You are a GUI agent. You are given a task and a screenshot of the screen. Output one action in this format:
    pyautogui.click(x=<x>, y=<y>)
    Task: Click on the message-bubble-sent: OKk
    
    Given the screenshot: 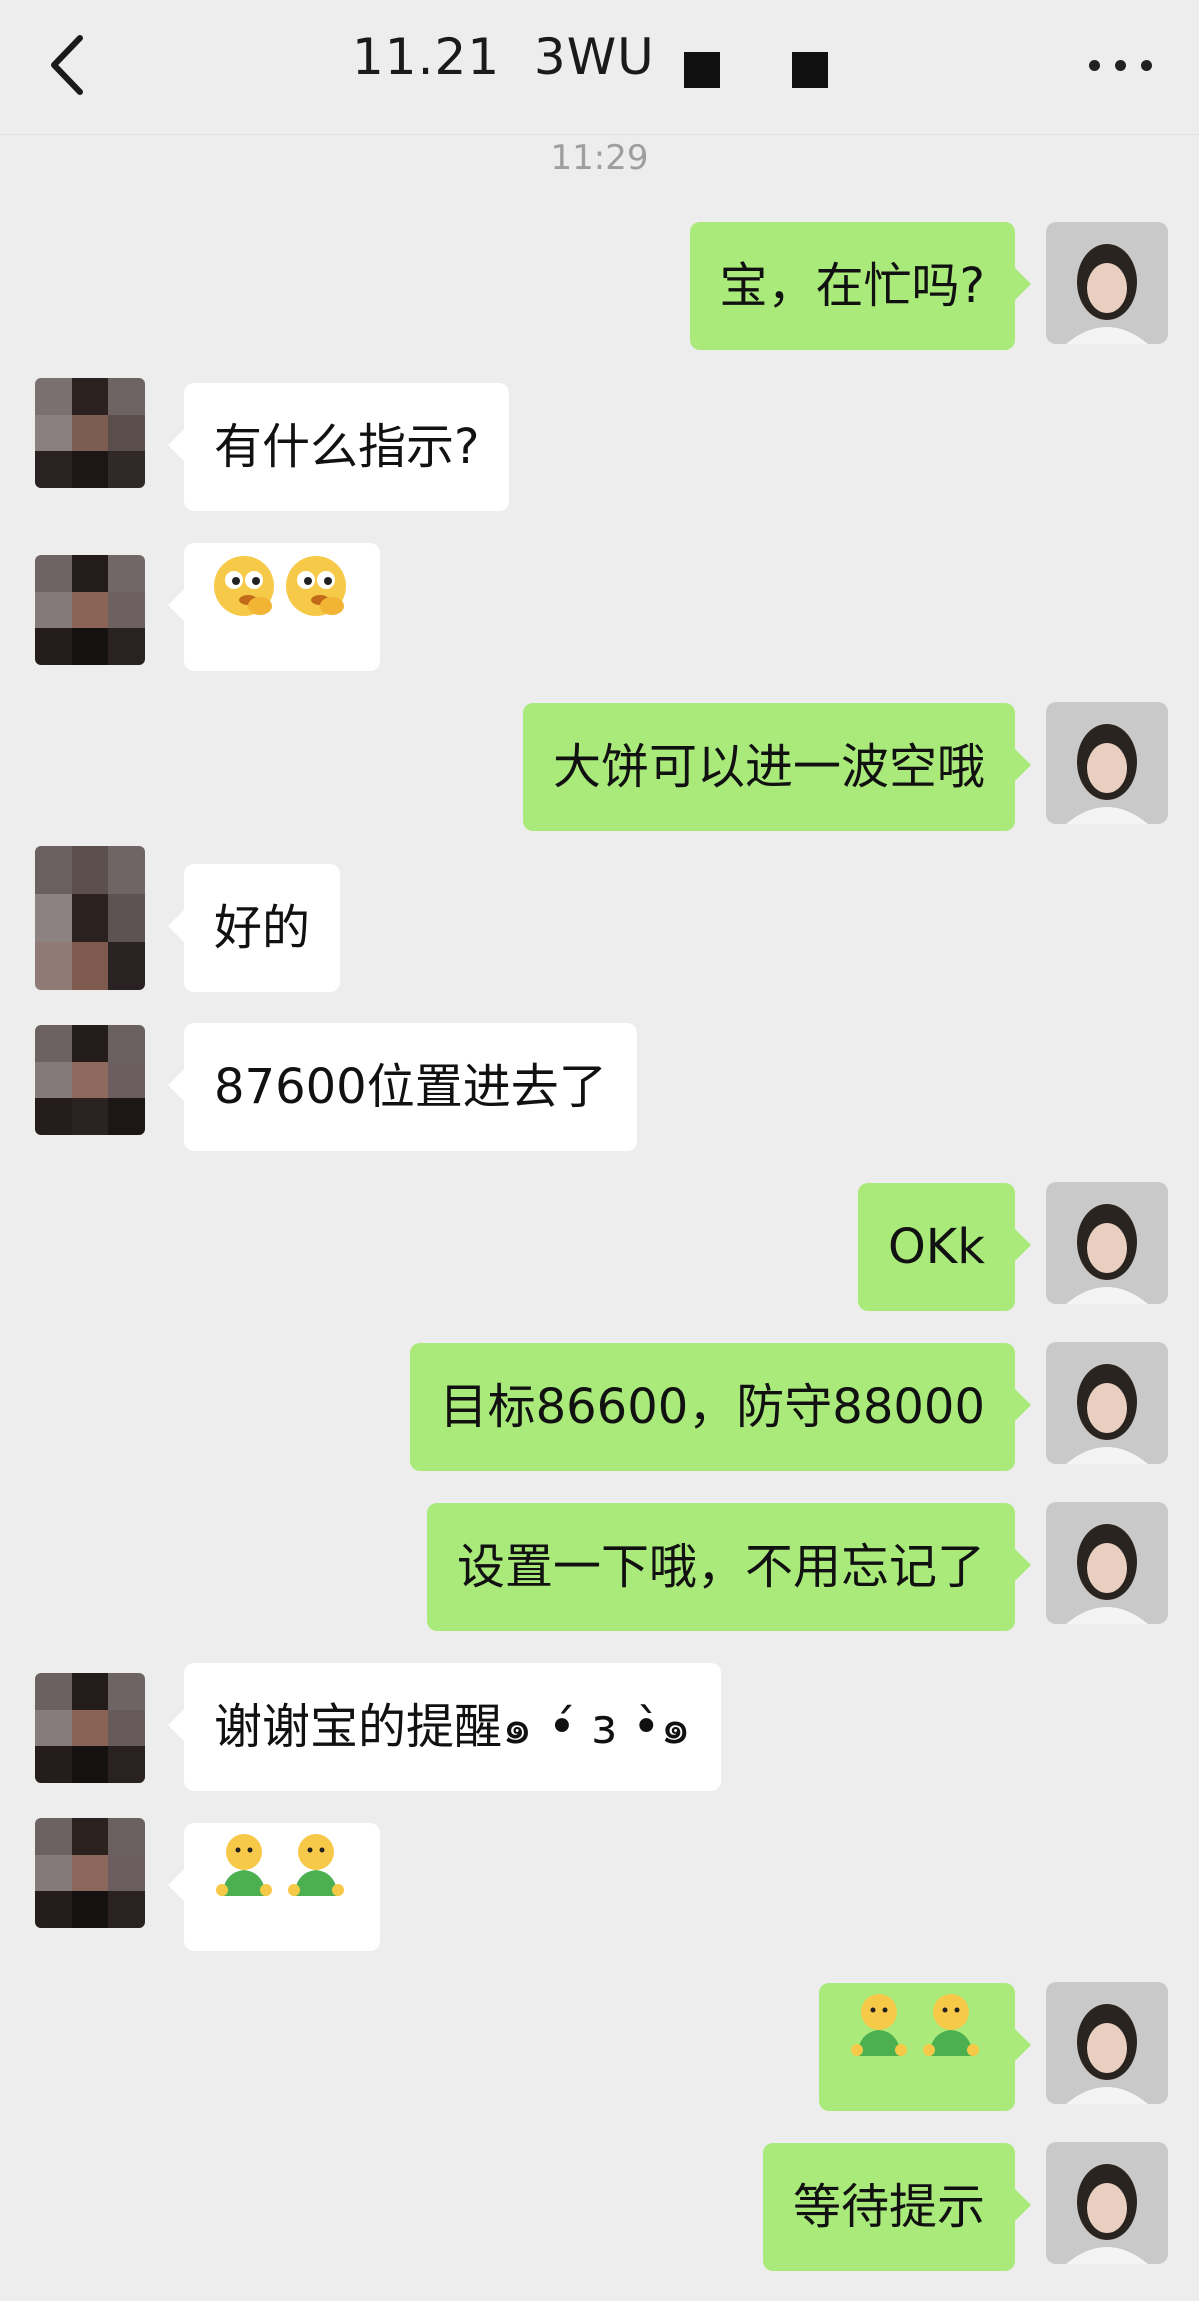 What is the action you would take?
    pyautogui.click(x=944, y=1247)
    